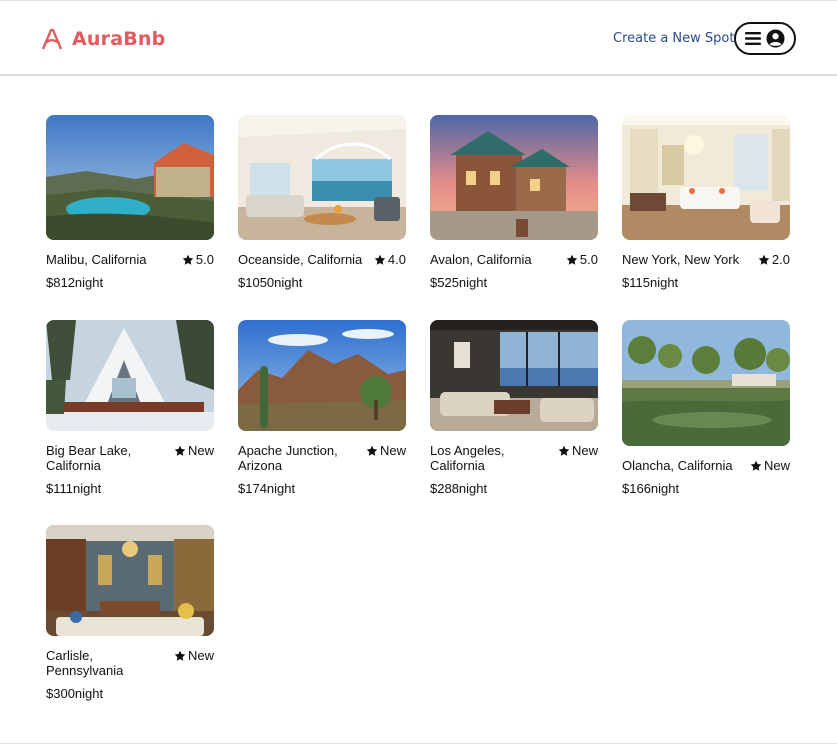 The height and width of the screenshot is (745, 837). I want to click on spot-card: Apache Junction, Arizona New $174night, so click(322, 408).